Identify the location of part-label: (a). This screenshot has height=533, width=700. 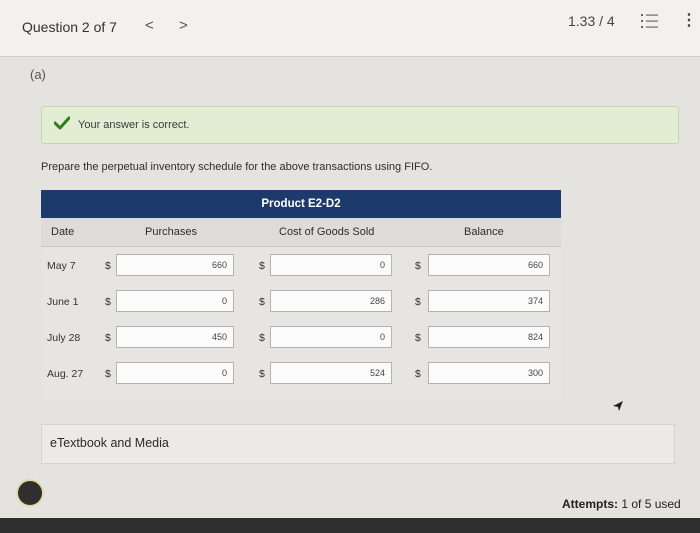
(38, 74).